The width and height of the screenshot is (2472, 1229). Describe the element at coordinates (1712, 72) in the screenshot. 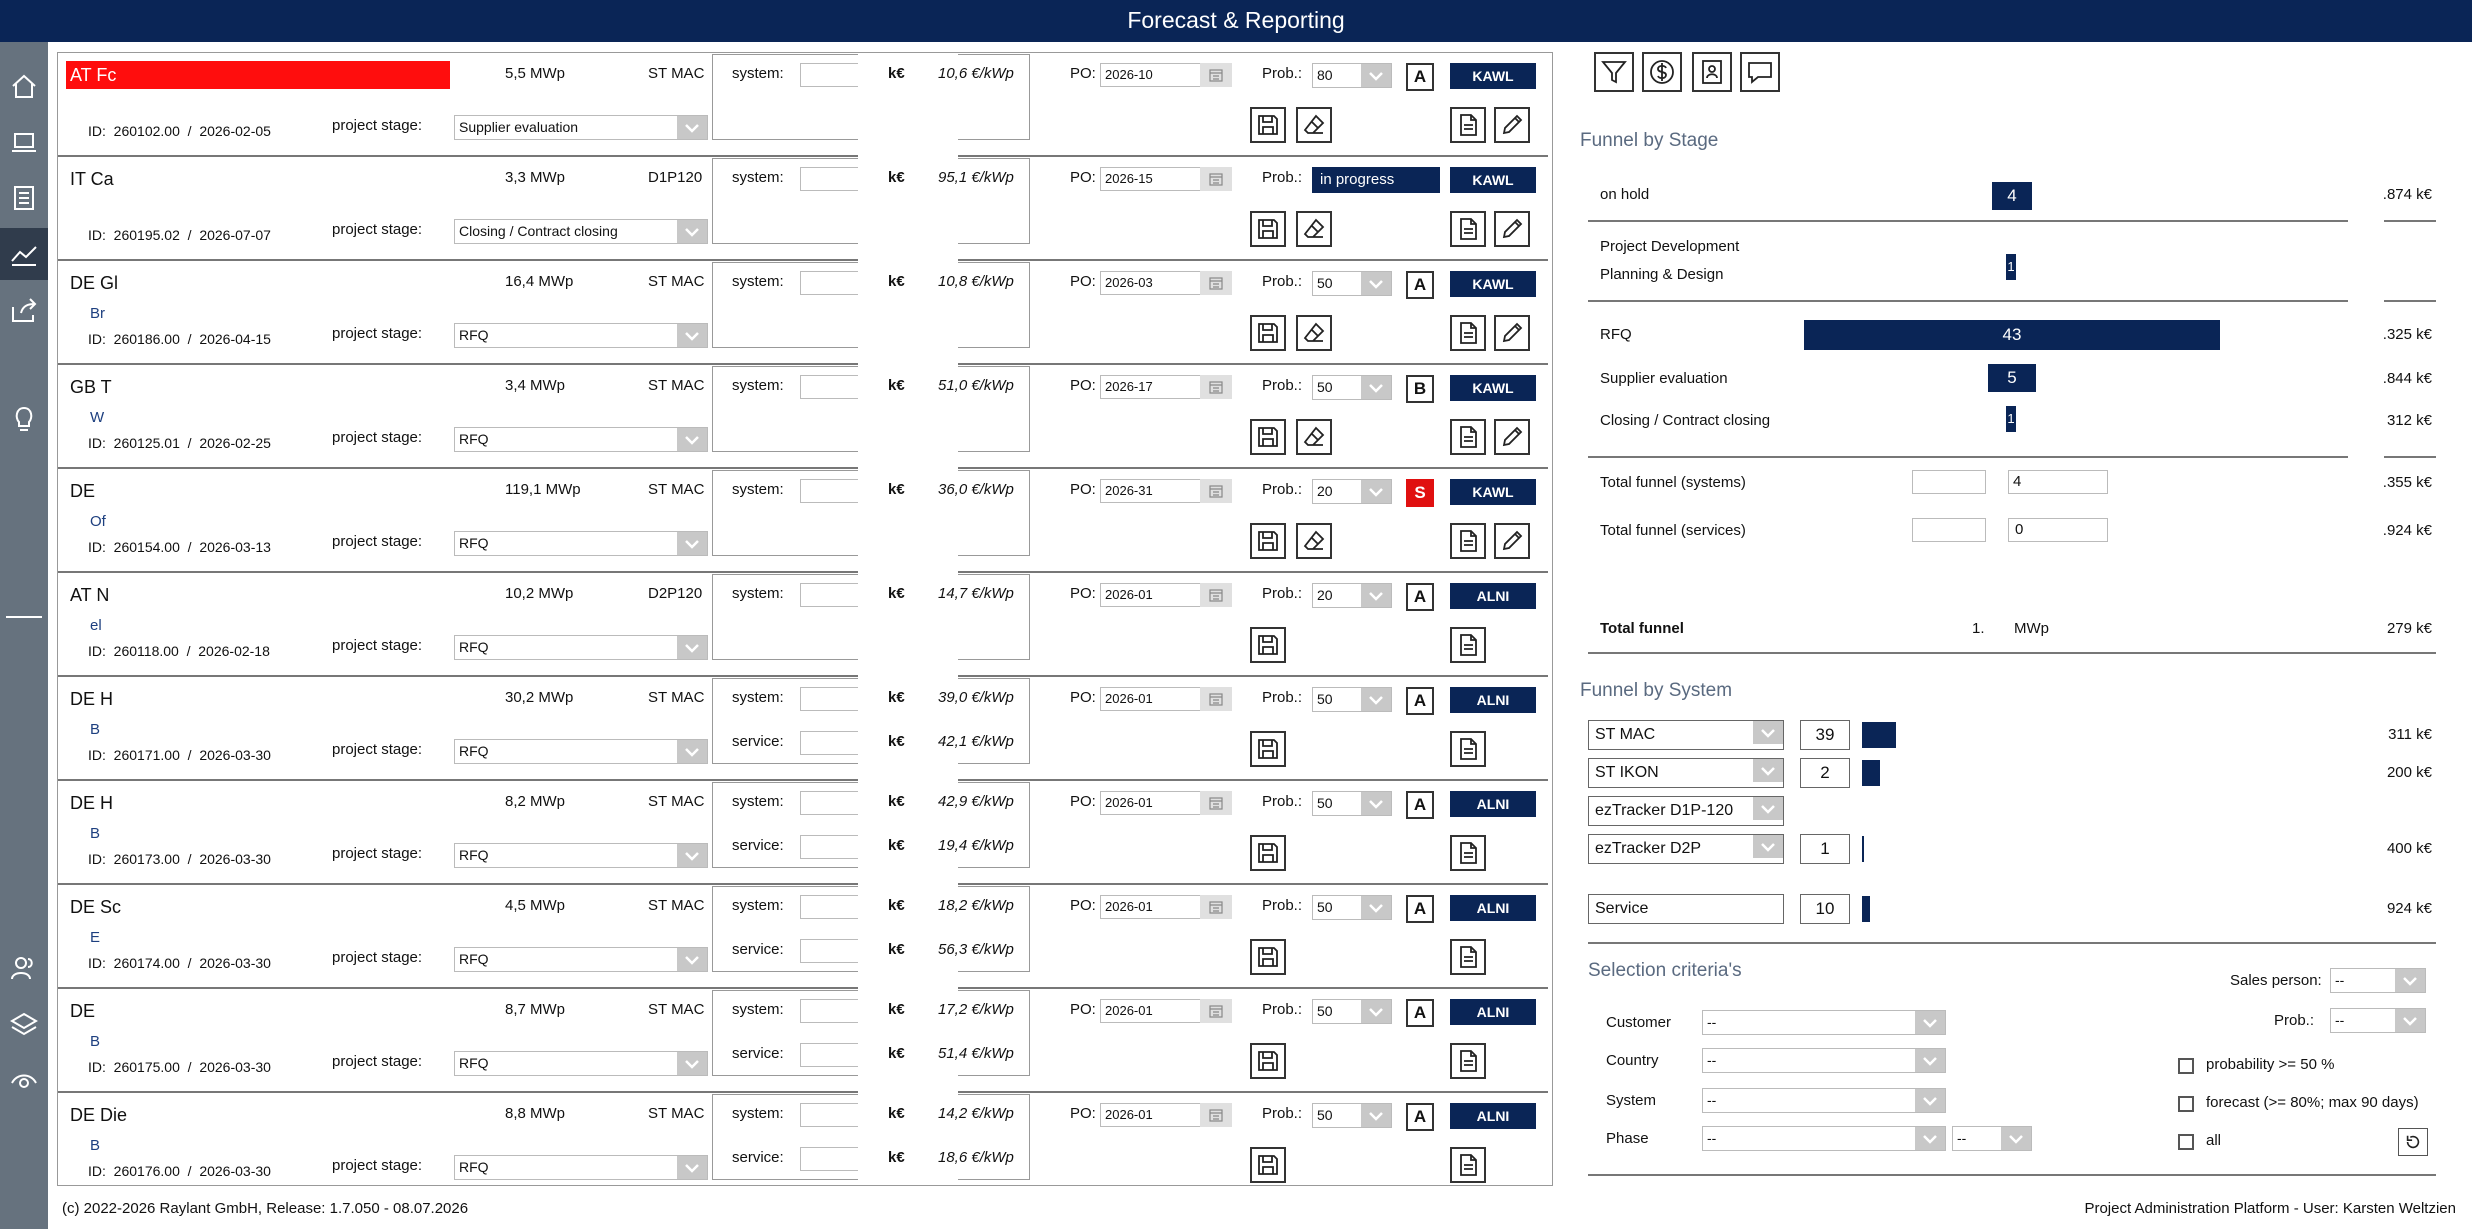

I see `contact-book-icon` at that location.